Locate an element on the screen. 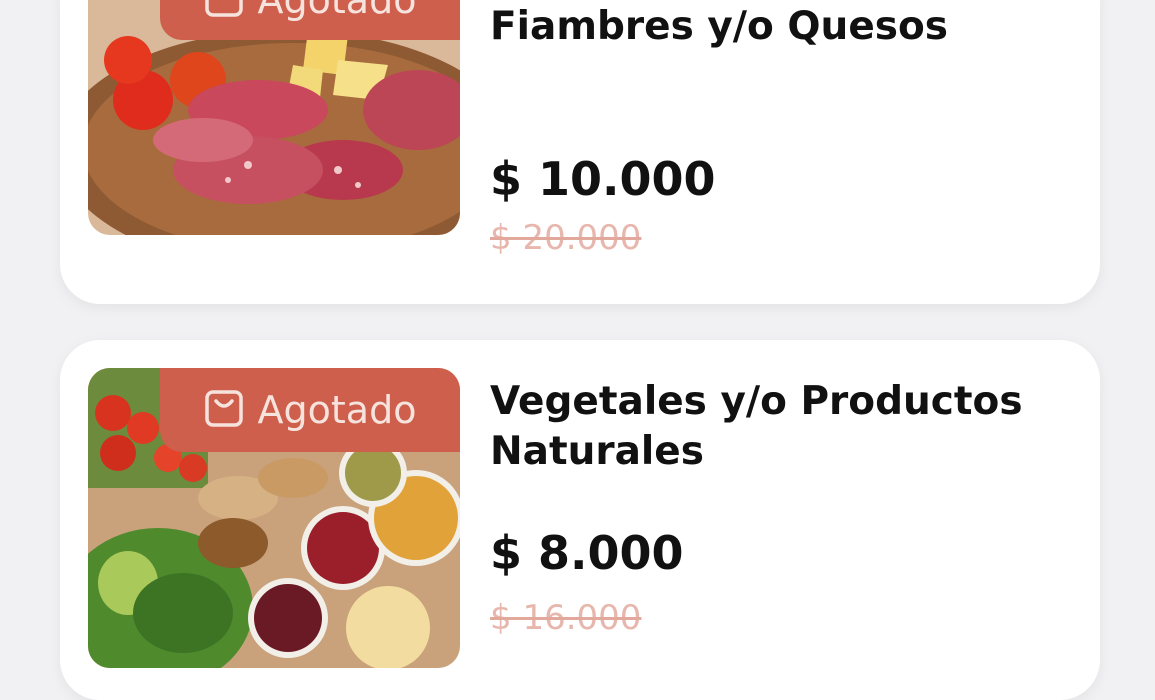 Image resolution: width=1155 pixels, height=700 pixels. product-title: Fiambres y/o Quesos is located at coordinates (770, 27).